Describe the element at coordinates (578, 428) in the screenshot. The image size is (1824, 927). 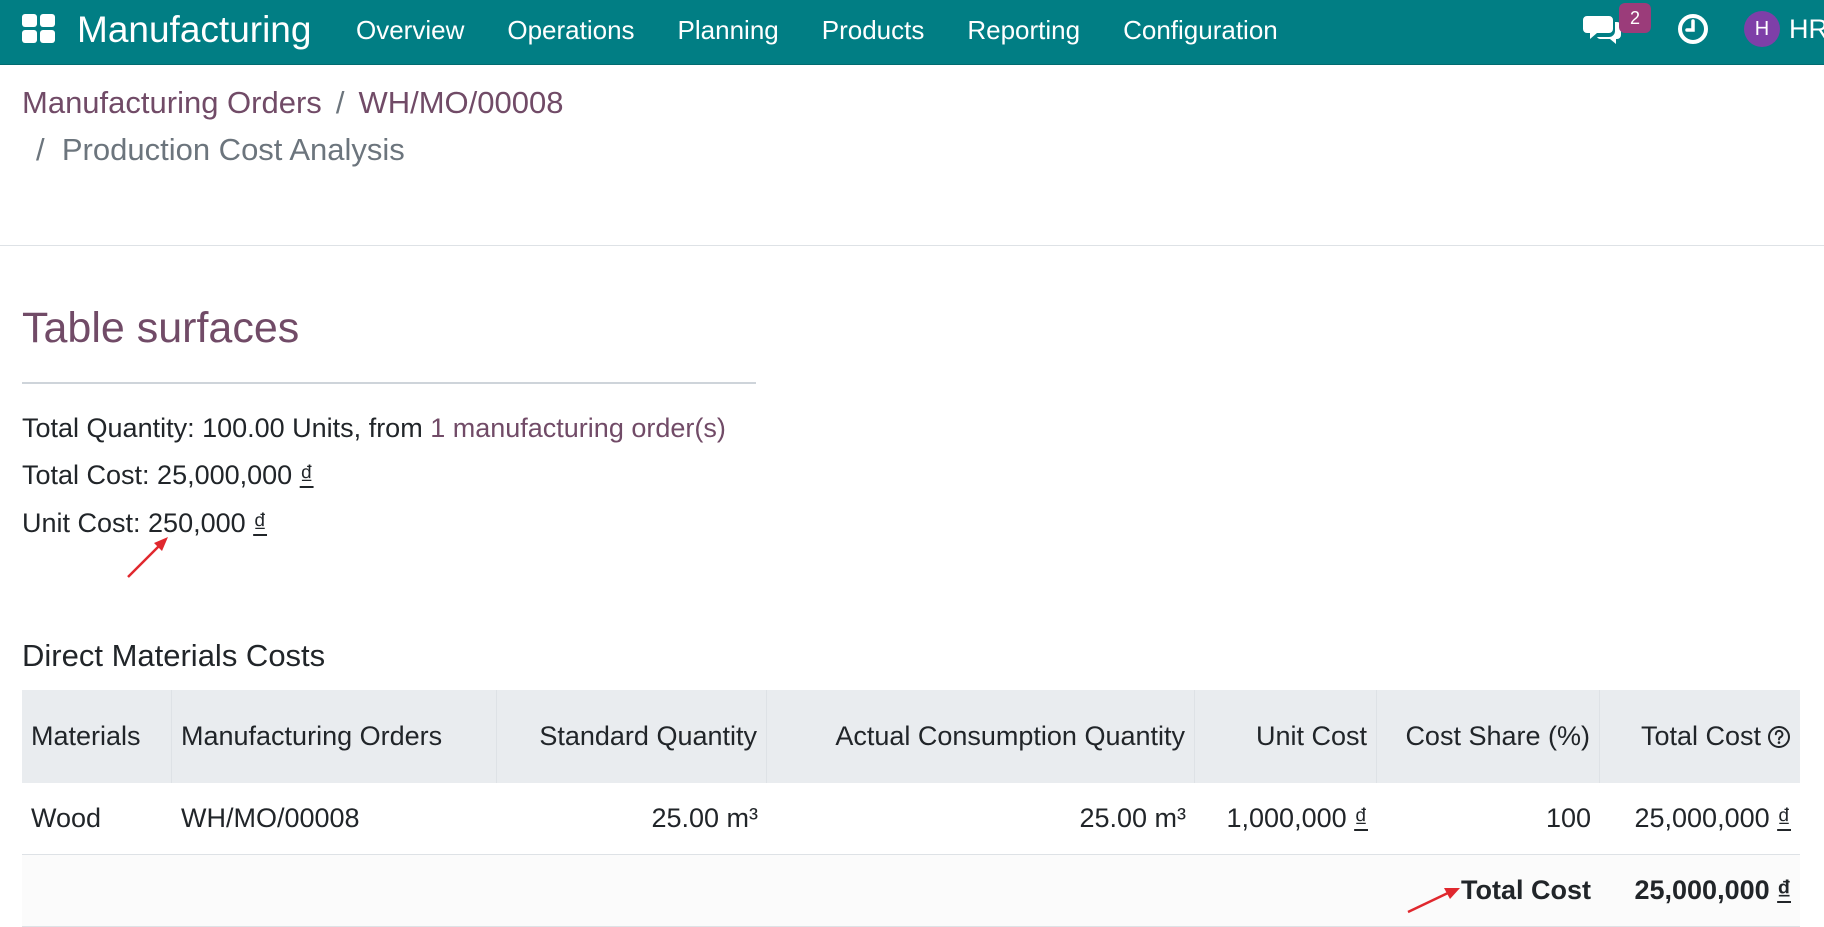
I see `manufacturing-orders-link: 1 manufacturing order(s)` at that location.